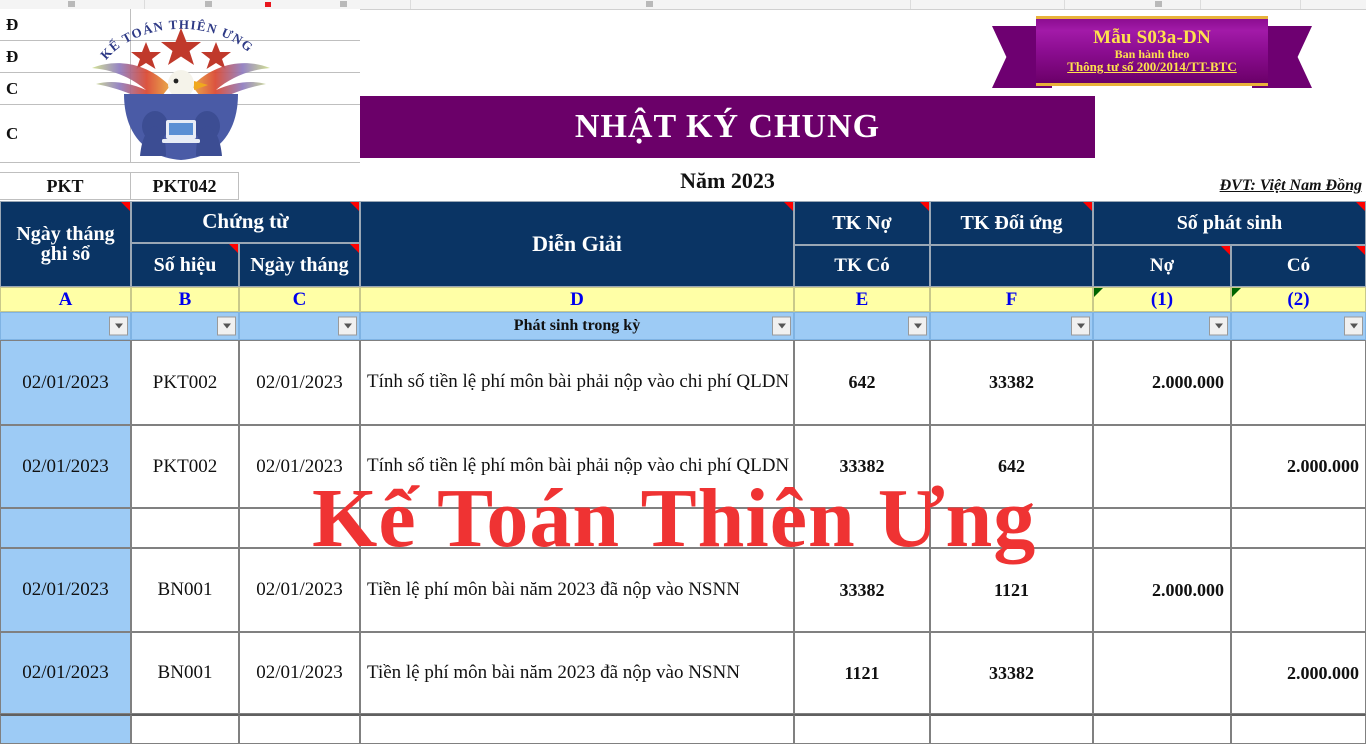 The height and width of the screenshot is (744, 1366). I want to click on cell-date-recorded: 02/01/2023, so click(65, 672).